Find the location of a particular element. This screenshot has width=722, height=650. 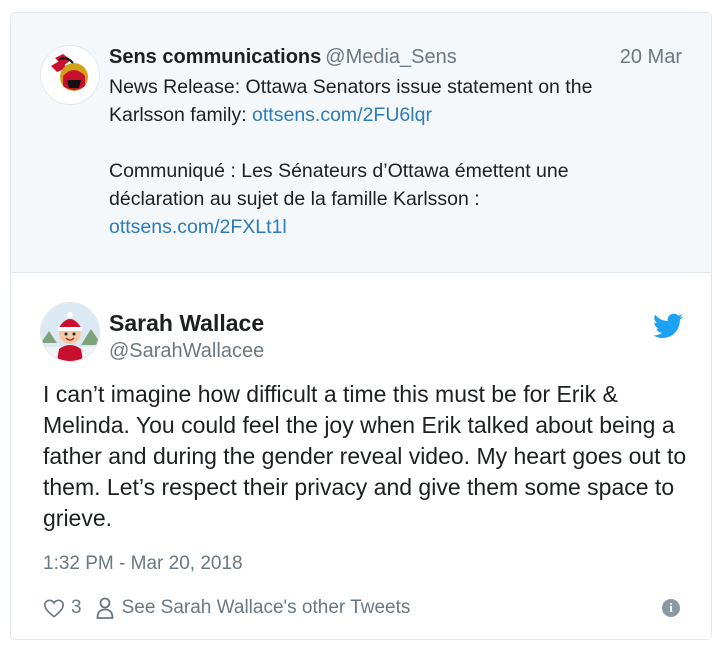

quoted-link-fr: ottsens.com/2FXLt1l is located at coordinates (198, 227).